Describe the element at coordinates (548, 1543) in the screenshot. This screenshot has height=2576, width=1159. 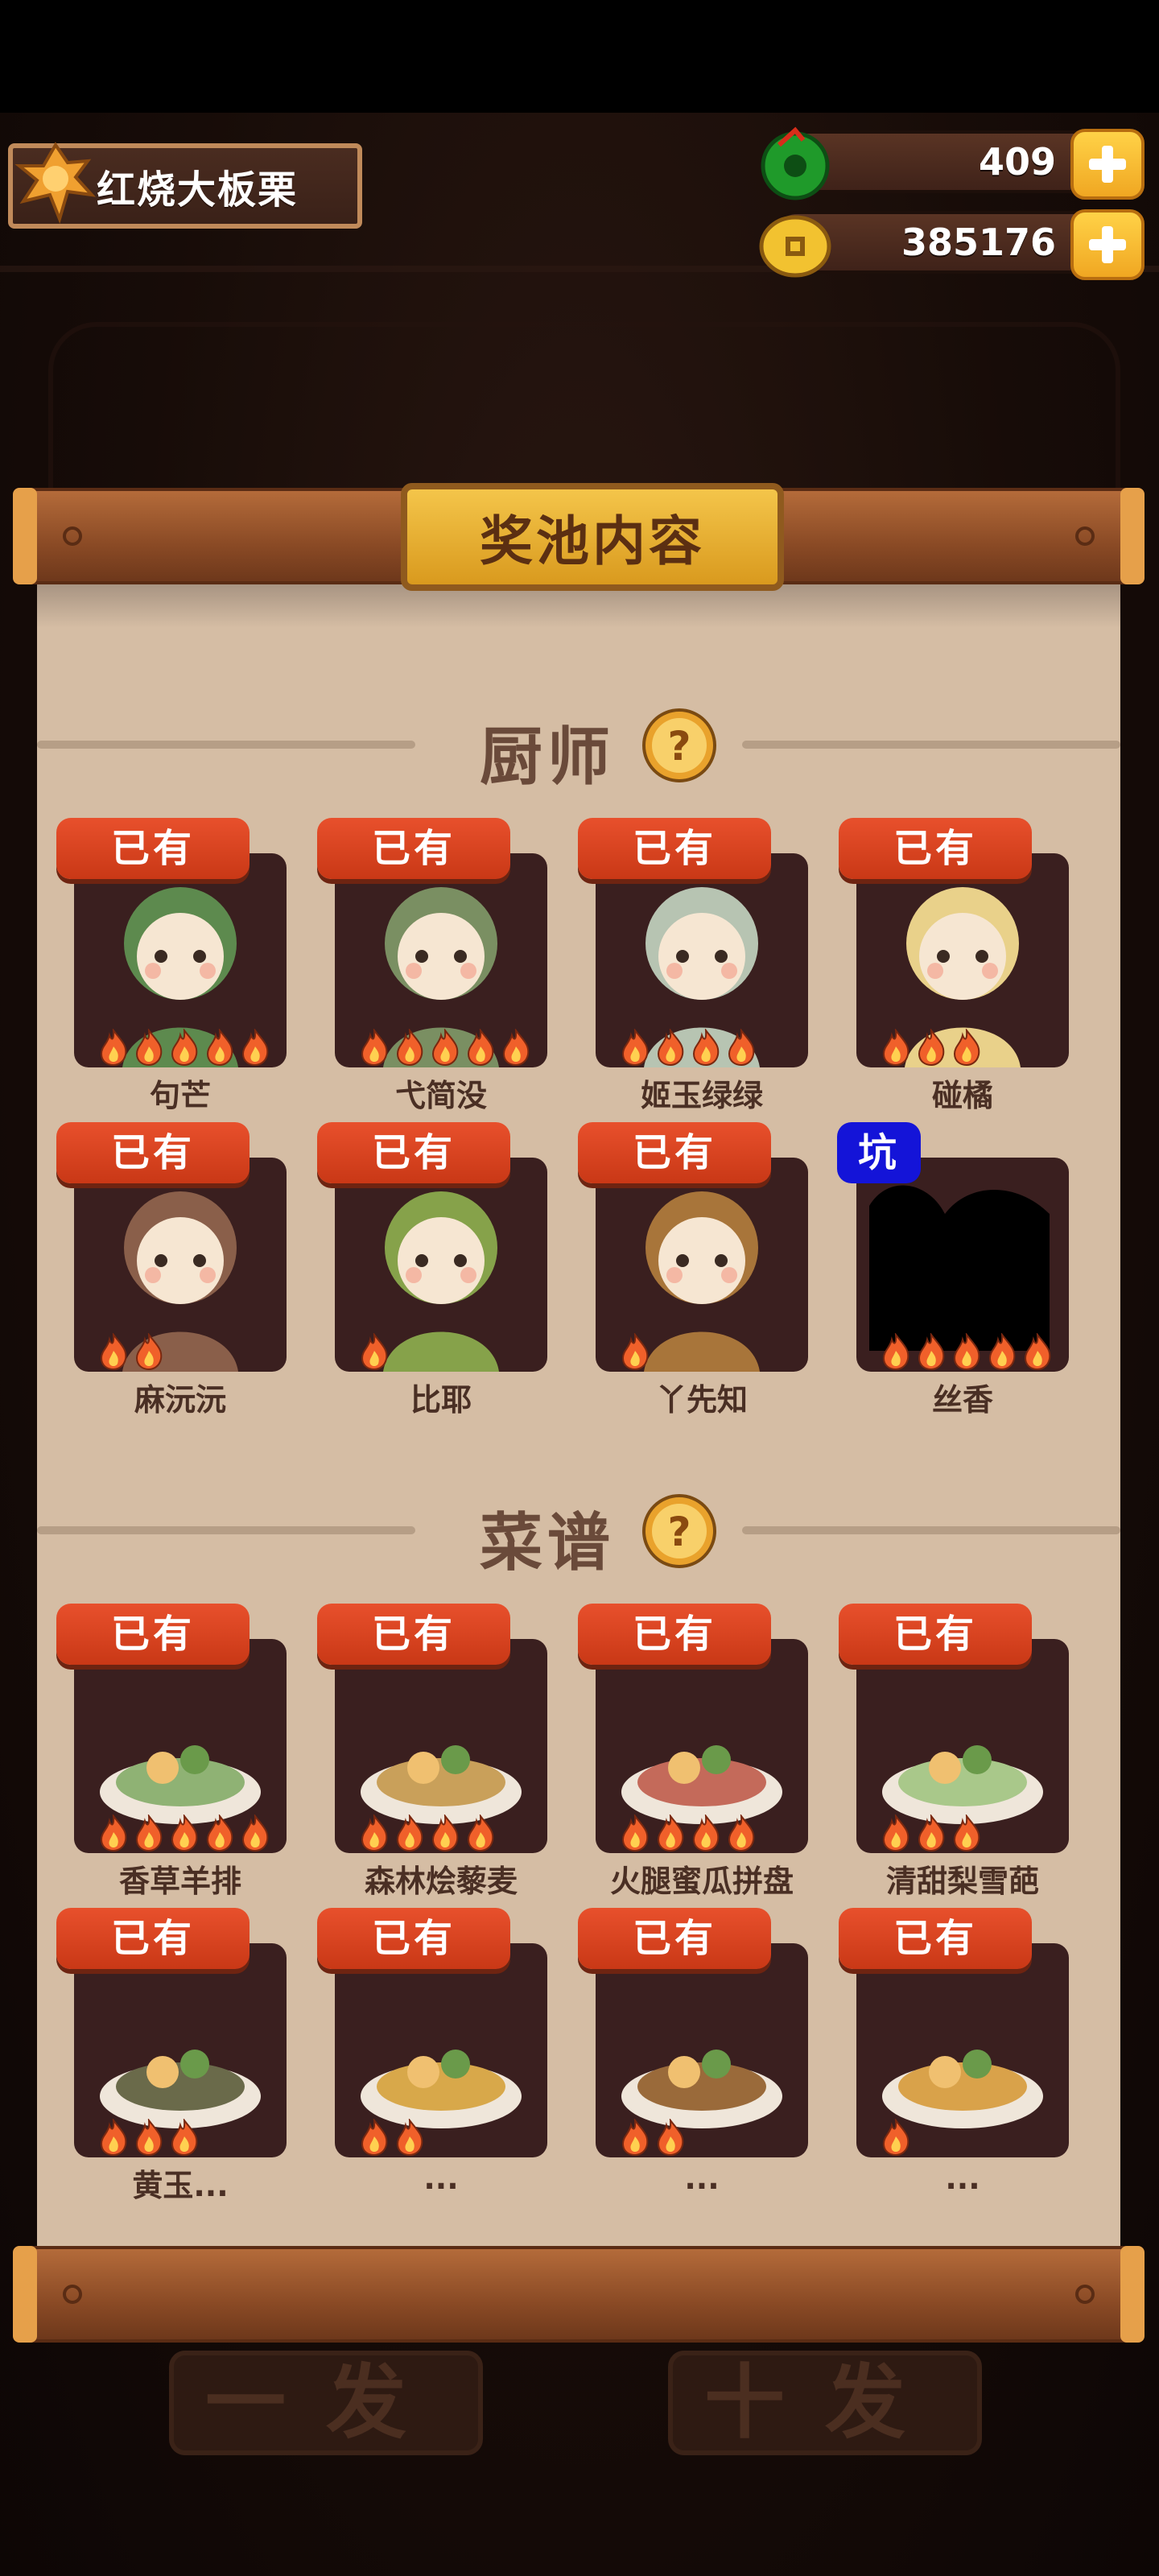
I see `recipe-section-title: 菜谱` at that location.